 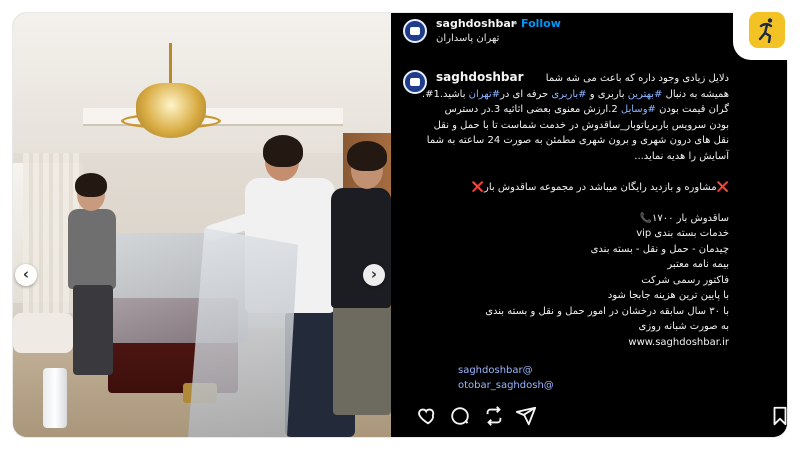 I want to click on post-location: تهران پاسداران, so click(x=467, y=38).